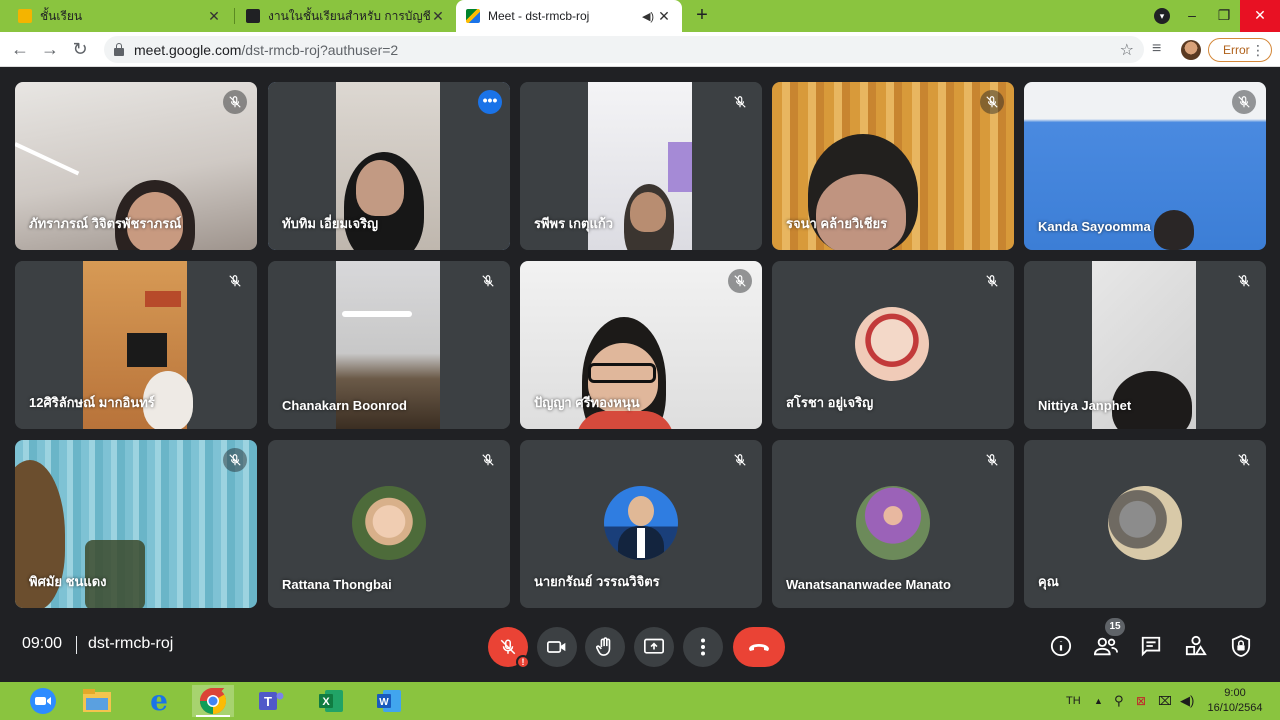  I want to click on people-icon, so click(1106, 646).